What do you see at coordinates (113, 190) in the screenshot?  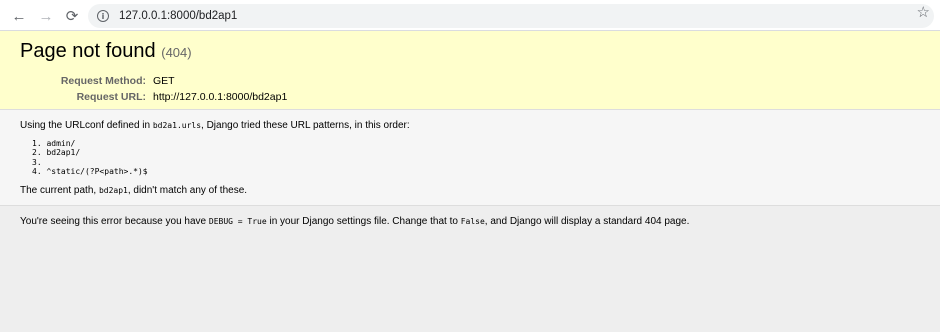 I see `current-path: bd2ap1` at bounding box center [113, 190].